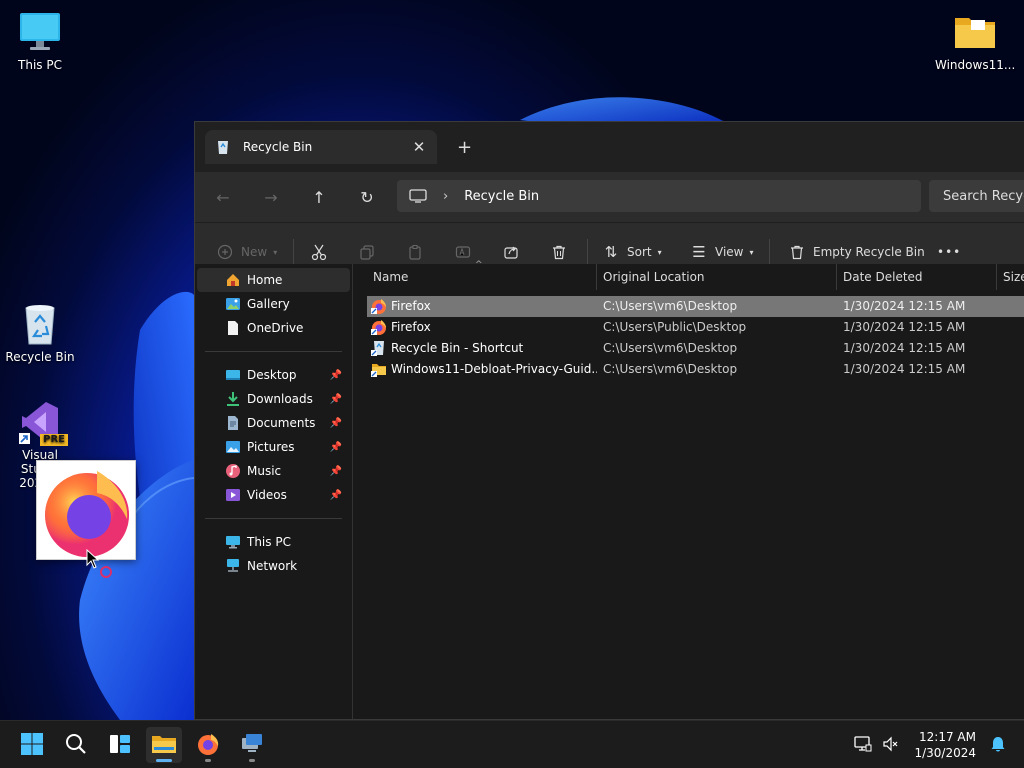 Image resolution: width=1024 pixels, height=768 pixels. Describe the element at coordinates (208, 760) in the screenshot. I see `running-indicator` at that location.